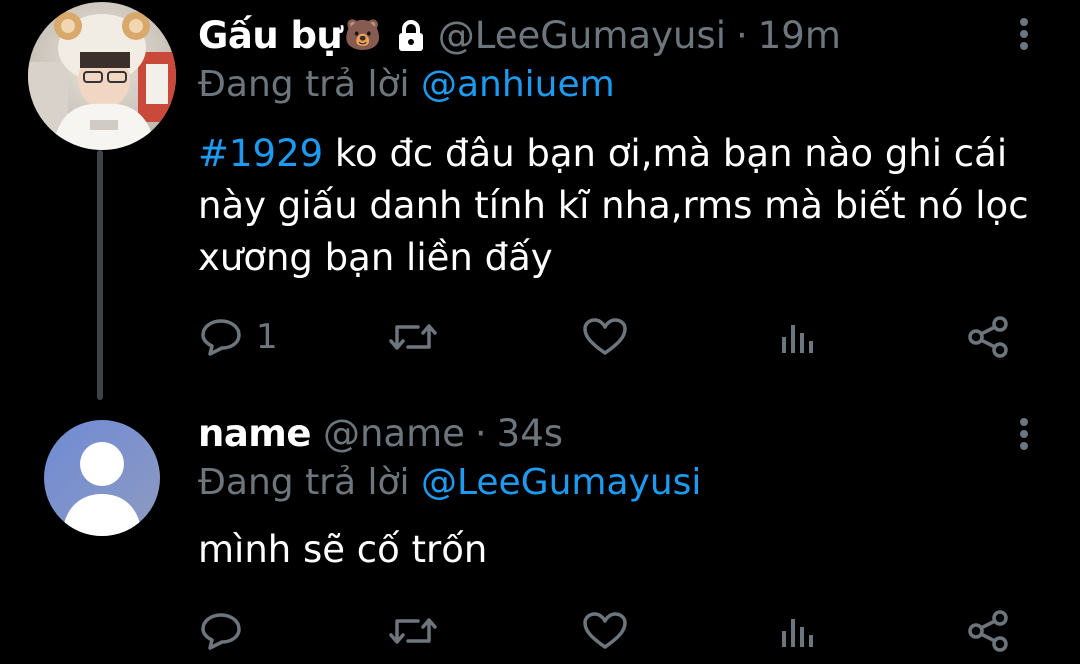 The height and width of the screenshot is (664, 1080). I want to click on thread-line, so click(100, 275).